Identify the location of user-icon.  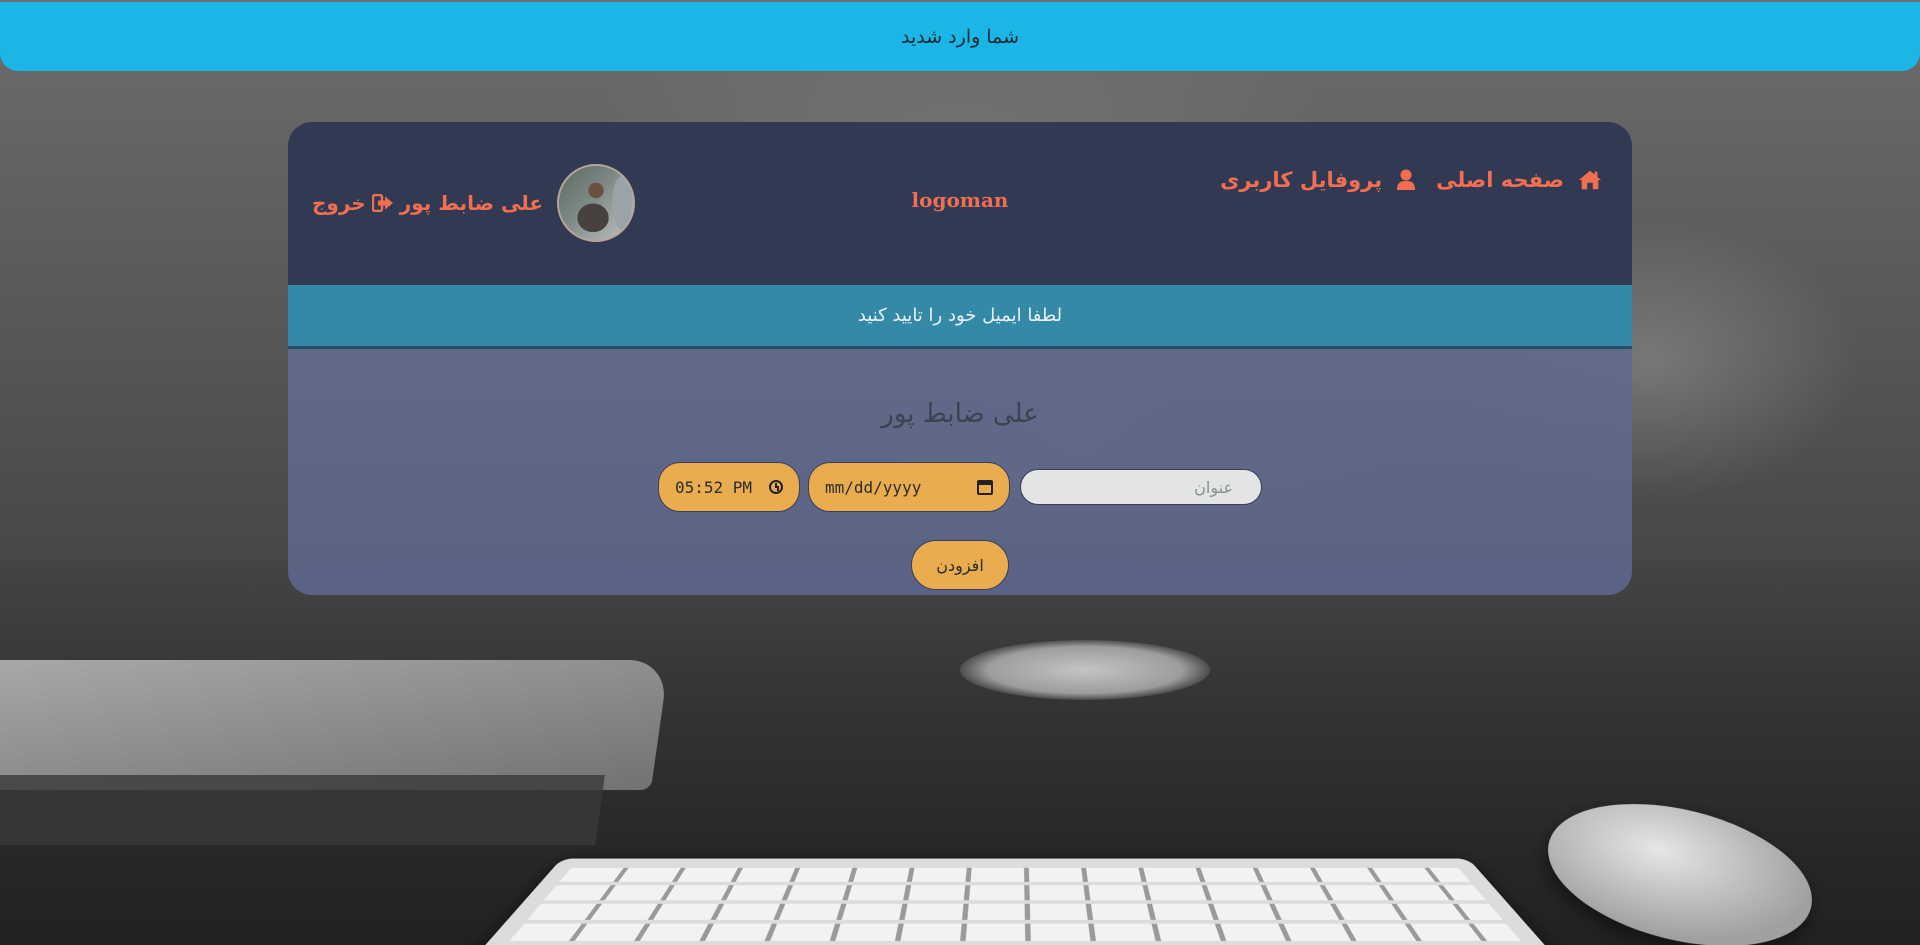
(1408, 180).